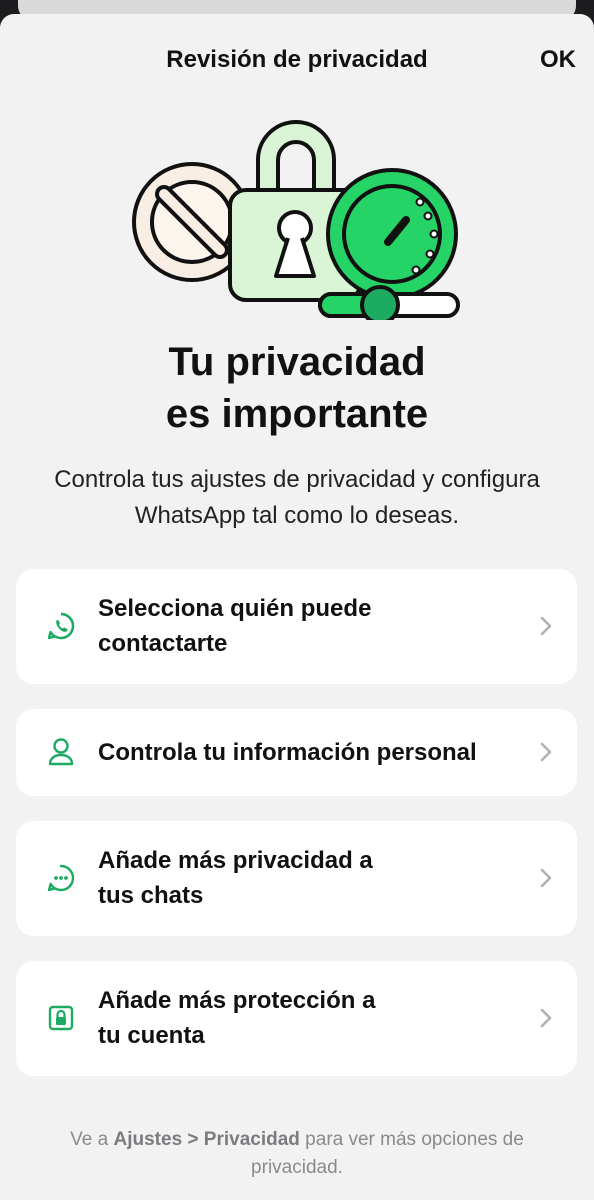  I want to click on chat-phone-icon, so click(61, 626).